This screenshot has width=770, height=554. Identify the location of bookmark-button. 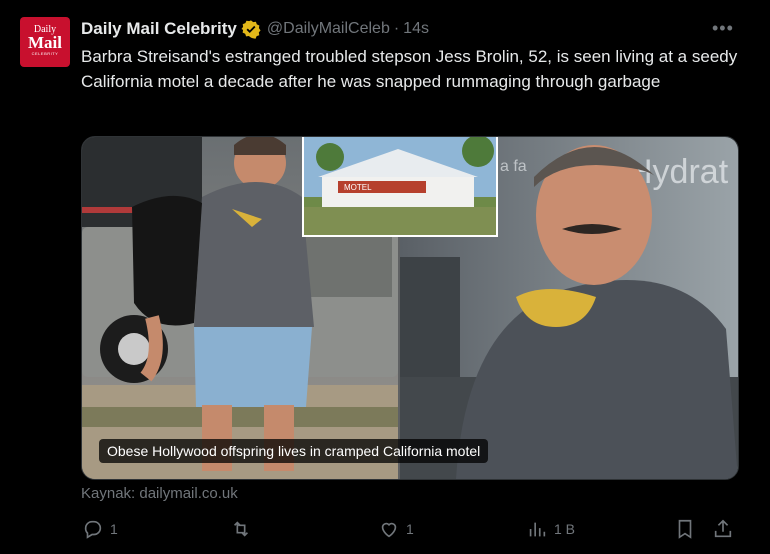
(685, 529).